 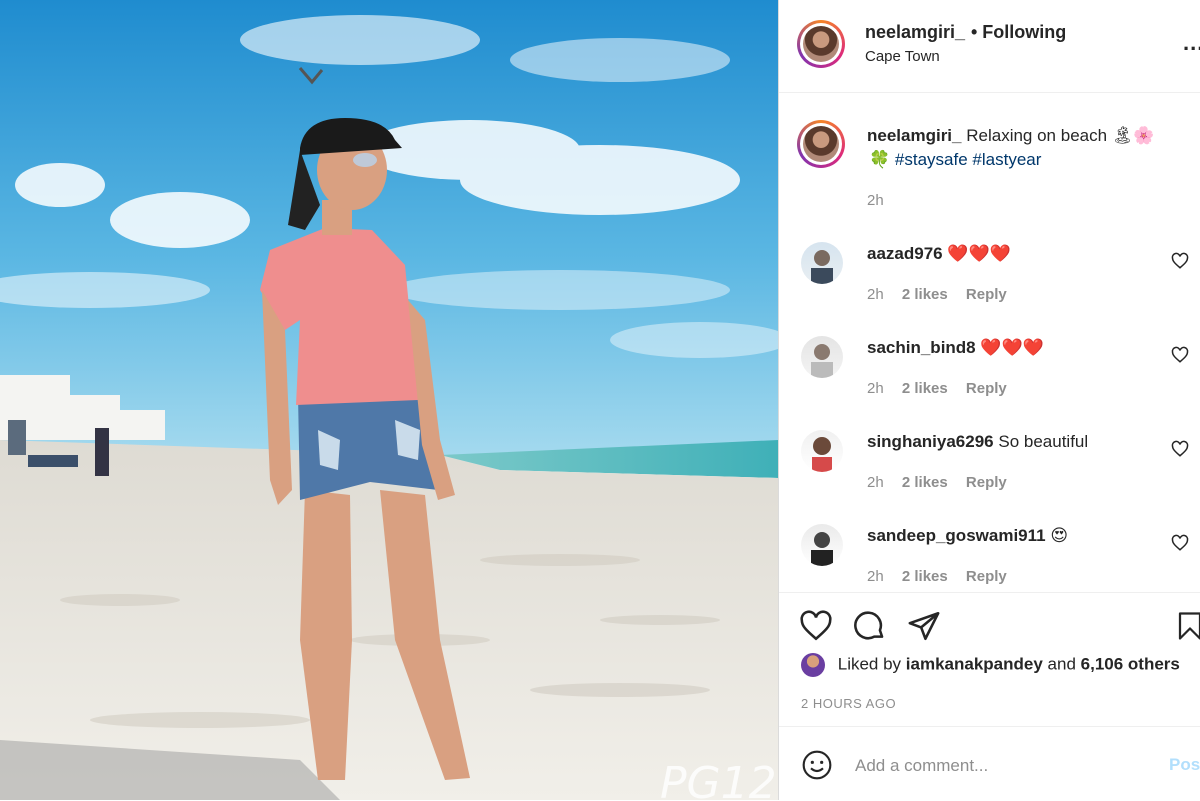 I want to click on comment-text: sachin_bind8 ❤️❤️❤️, so click(x=955, y=348).